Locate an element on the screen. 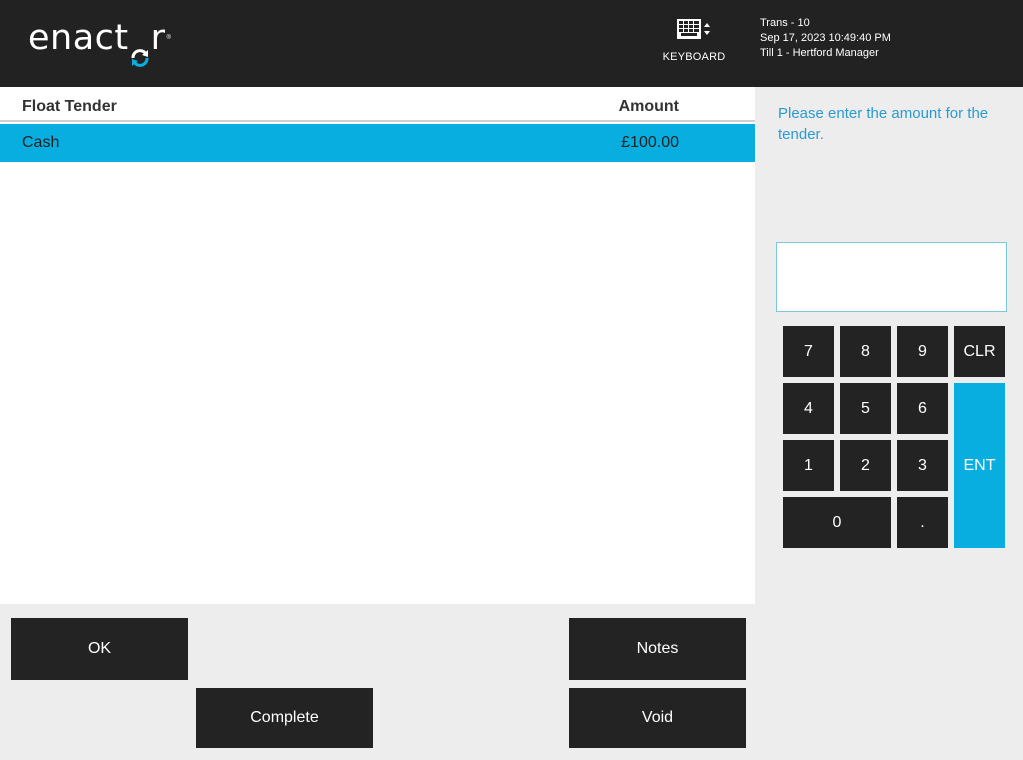 The width and height of the screenshot is (1023, 760). clear-button: CLR is located at coordinates (979, 351).